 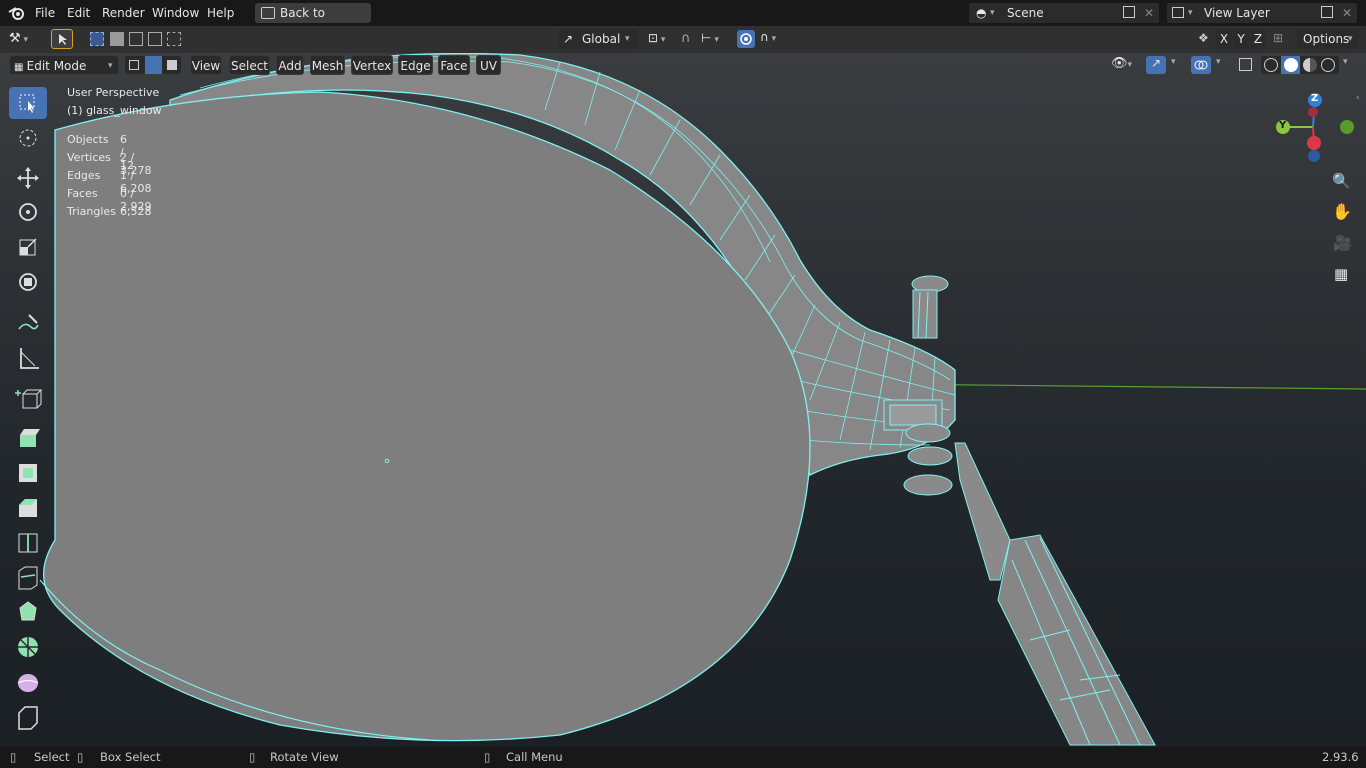 I want to click on scale-icon, so click(x=28, y=247).